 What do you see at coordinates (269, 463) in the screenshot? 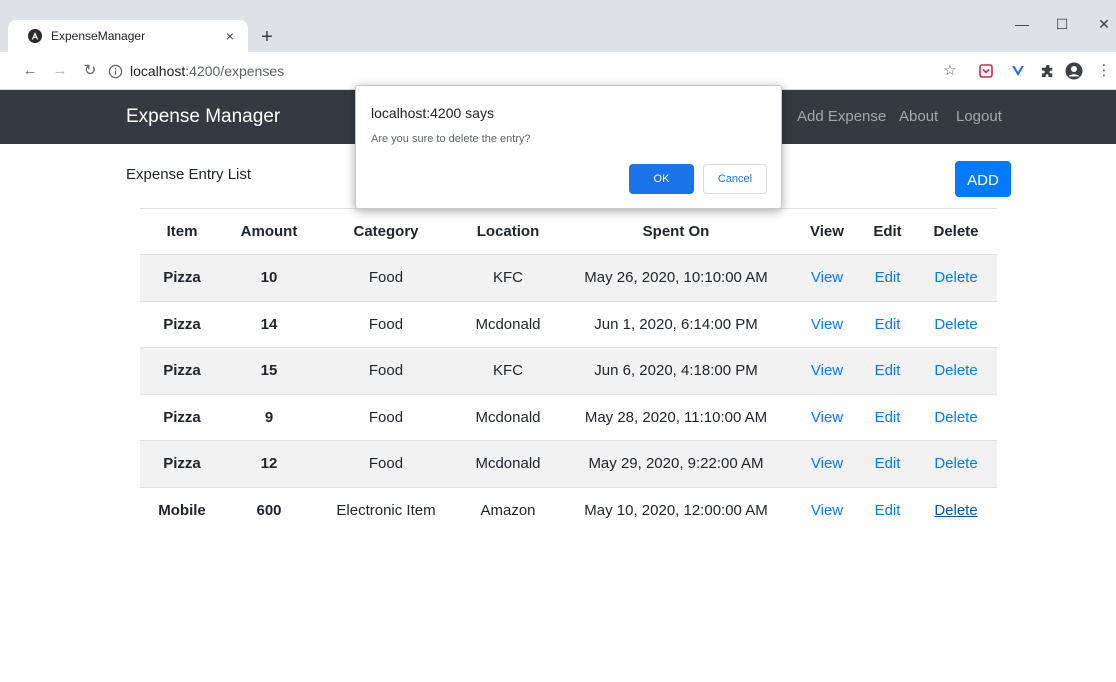
I see `cell-amount: 12` at bounding box center [269, 463].